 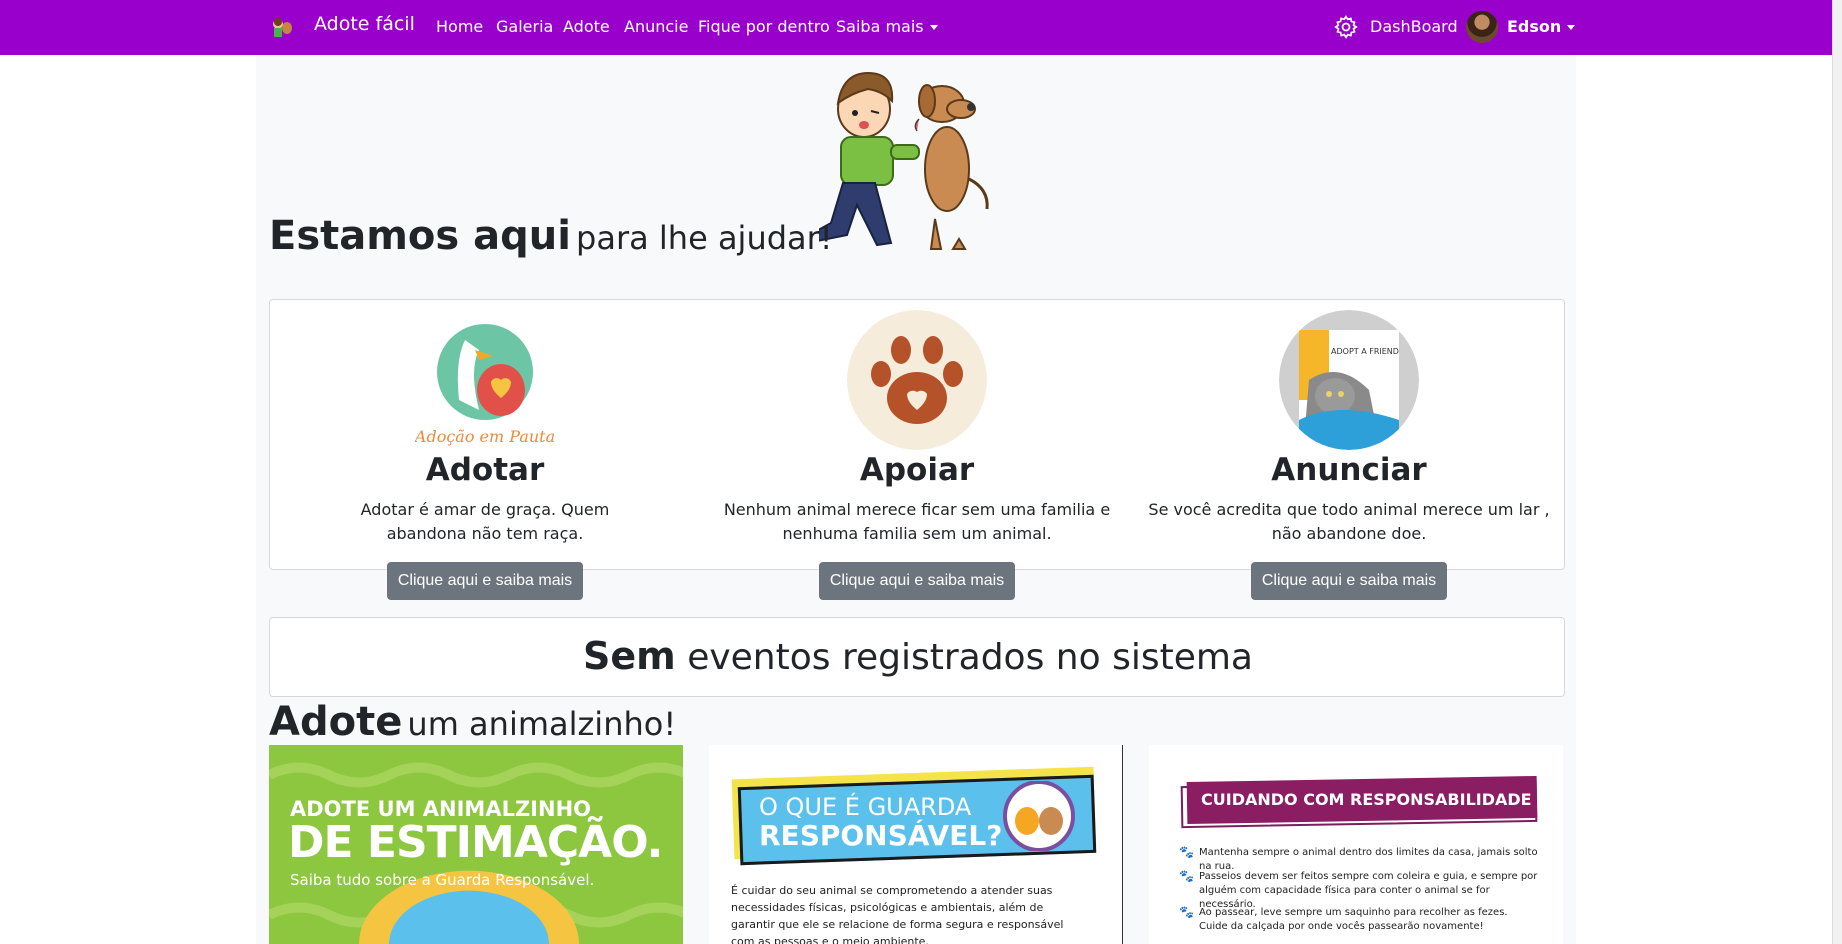 What do you see at coordinates (881, 835) in the screenshot?
I see `tile2-line2: RESPONSÁVEL?` at bounding box center [881, 835].